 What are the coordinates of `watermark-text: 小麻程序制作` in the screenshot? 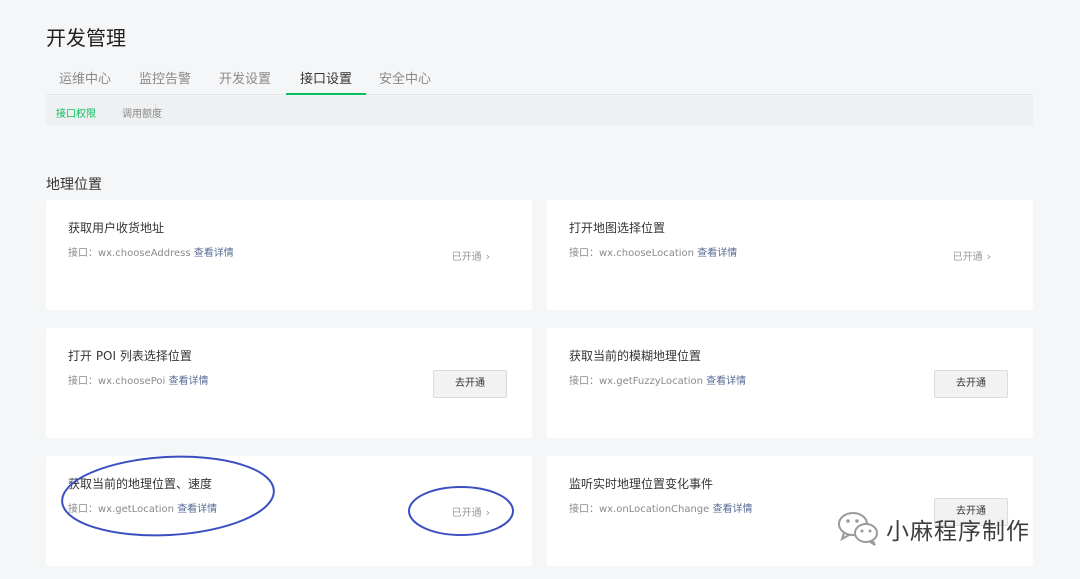 It's located at (958, 532).